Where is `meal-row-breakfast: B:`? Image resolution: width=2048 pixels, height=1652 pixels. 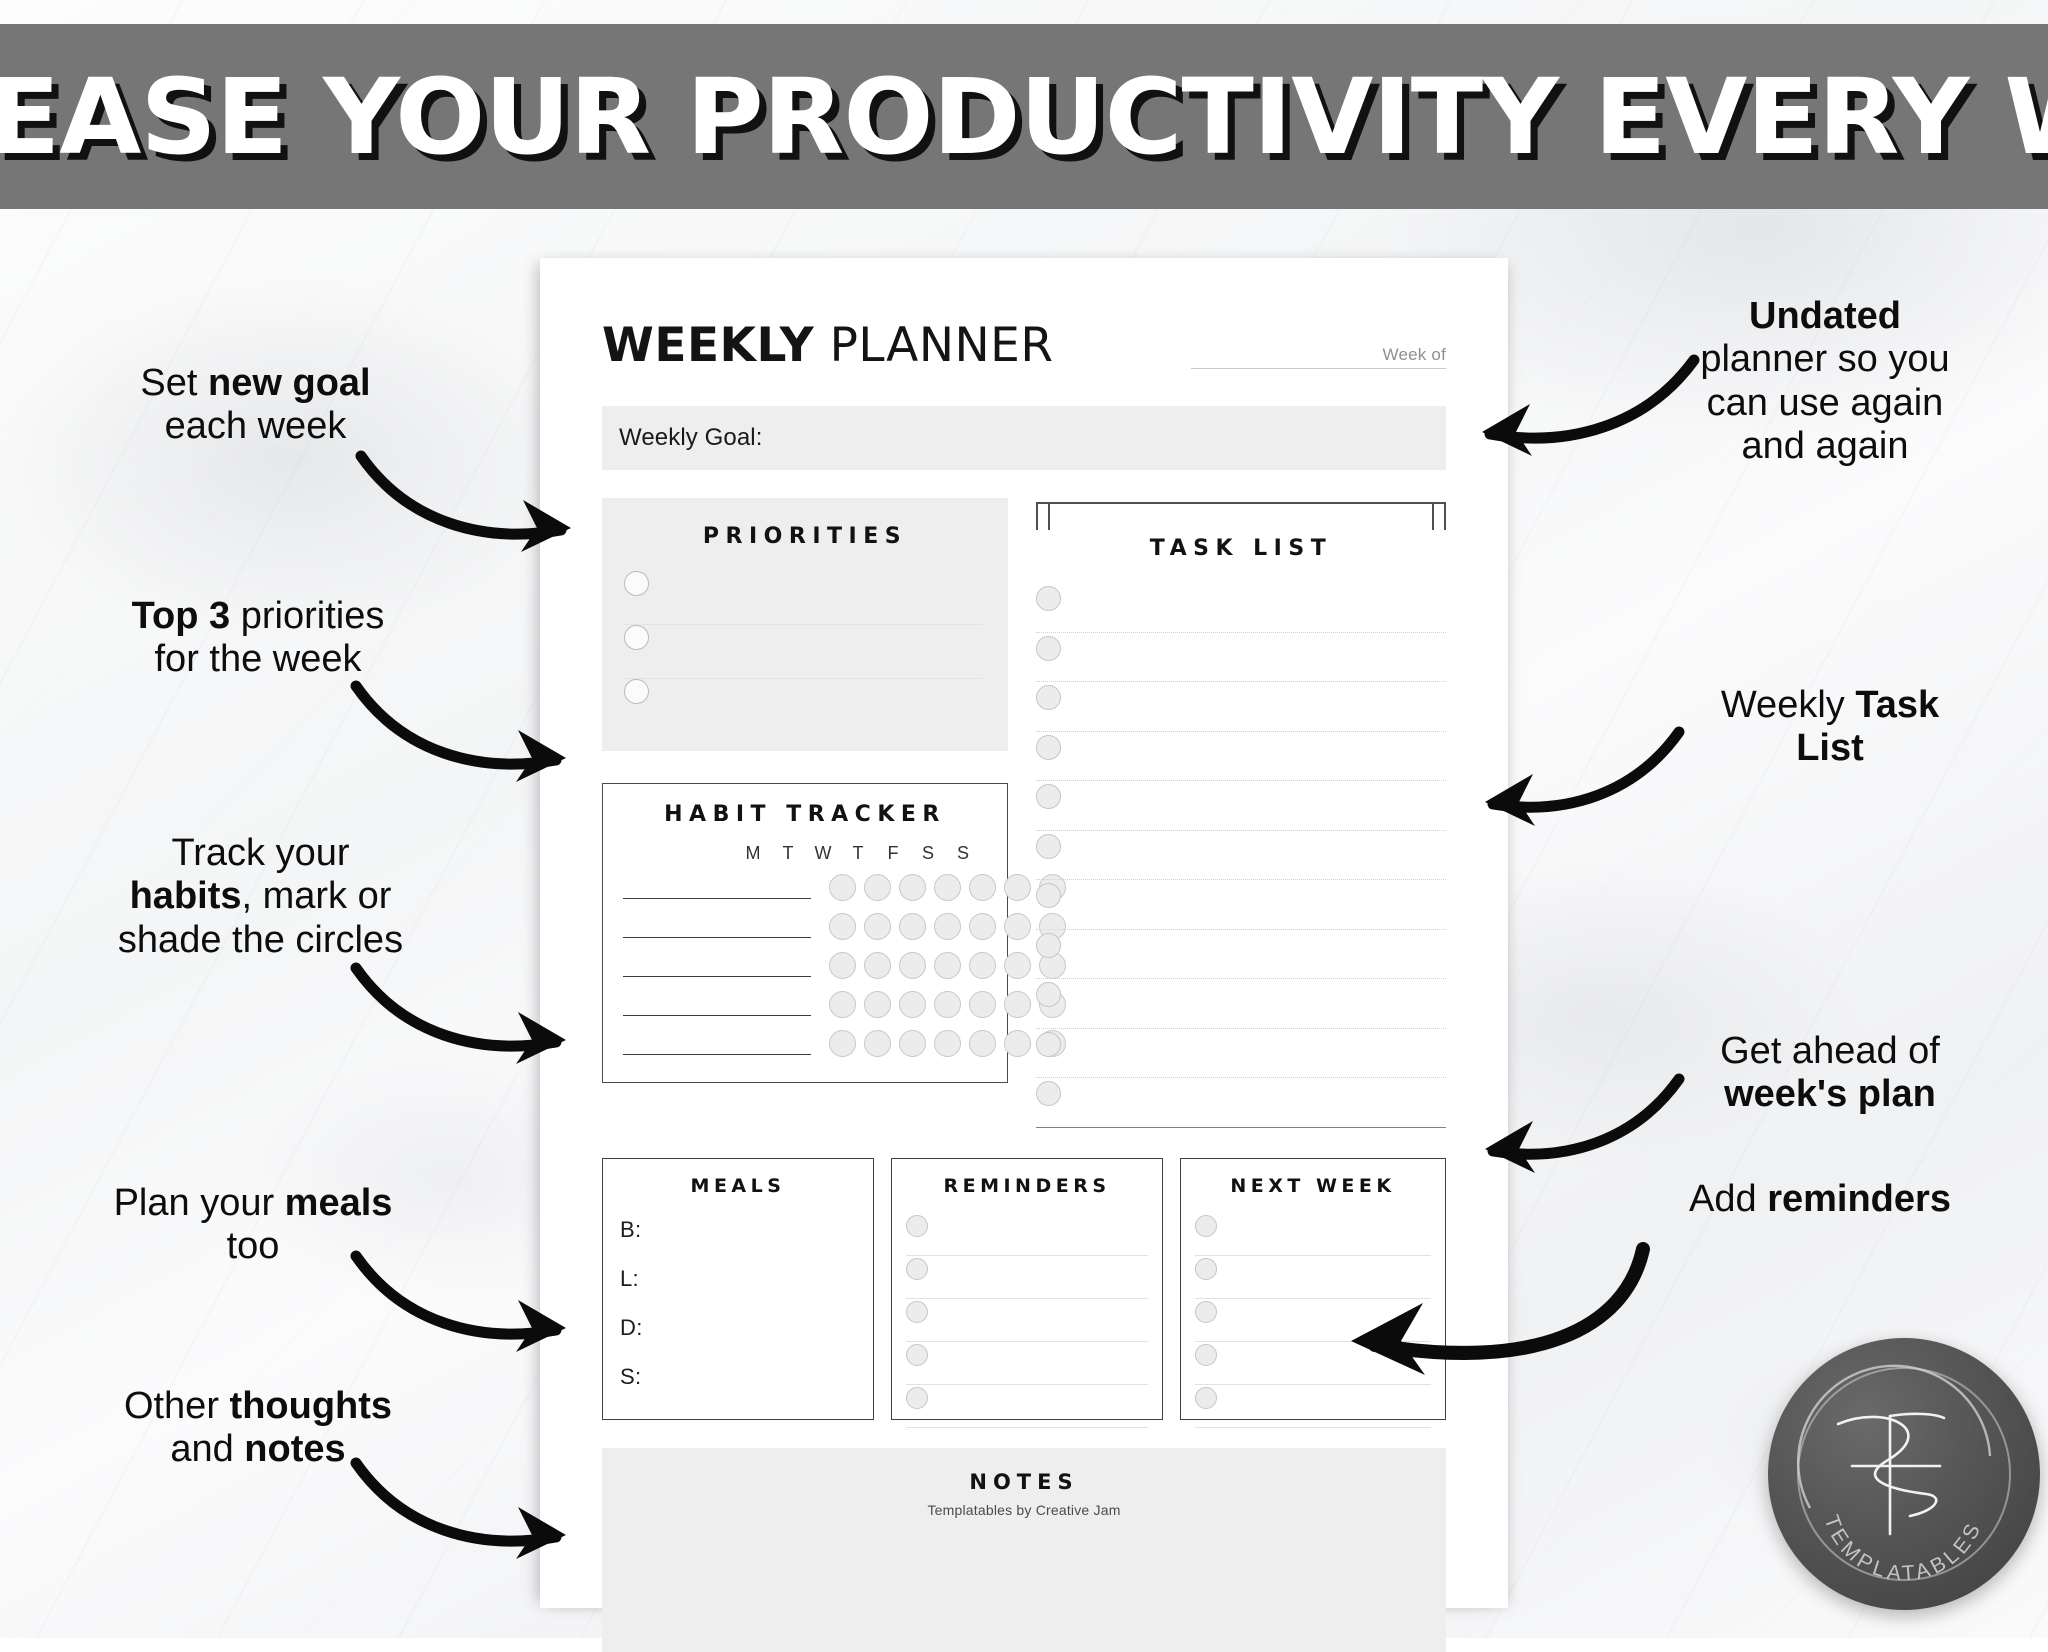 meal-row-breakfast: B: is located at coordinates (746, 1241).